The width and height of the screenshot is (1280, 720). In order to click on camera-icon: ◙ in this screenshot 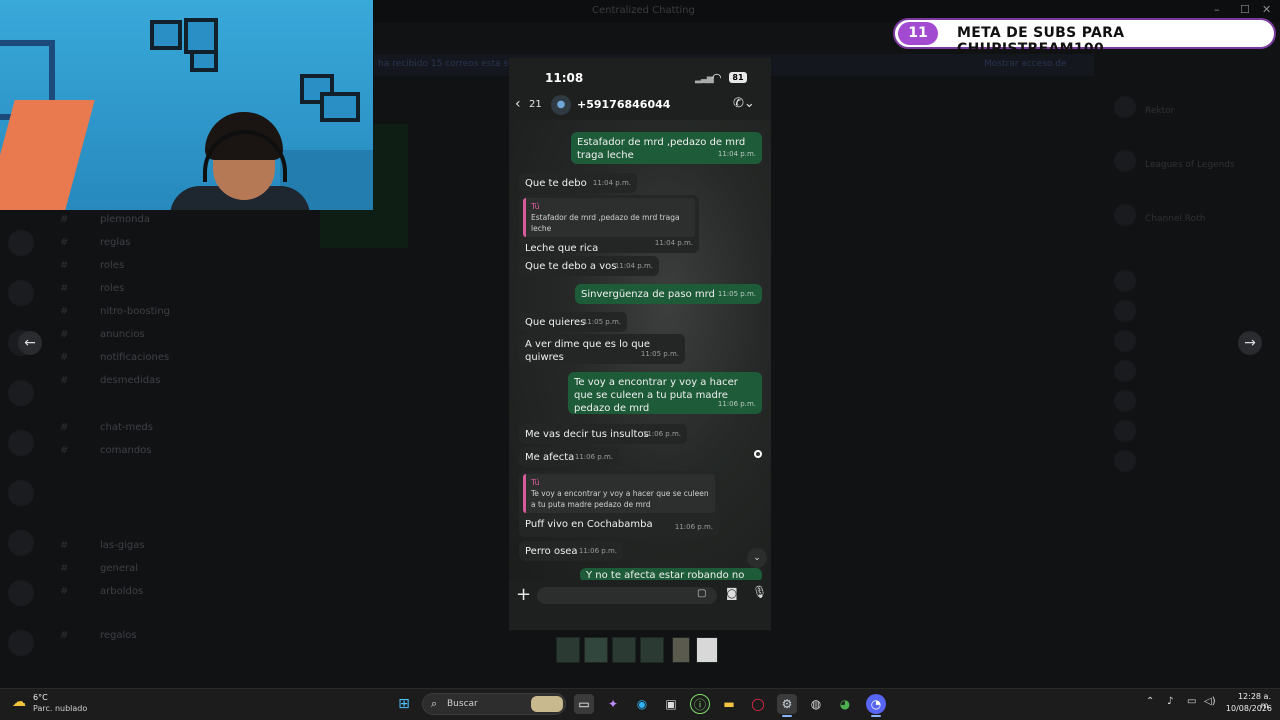, I will do `click(732, 593)`.